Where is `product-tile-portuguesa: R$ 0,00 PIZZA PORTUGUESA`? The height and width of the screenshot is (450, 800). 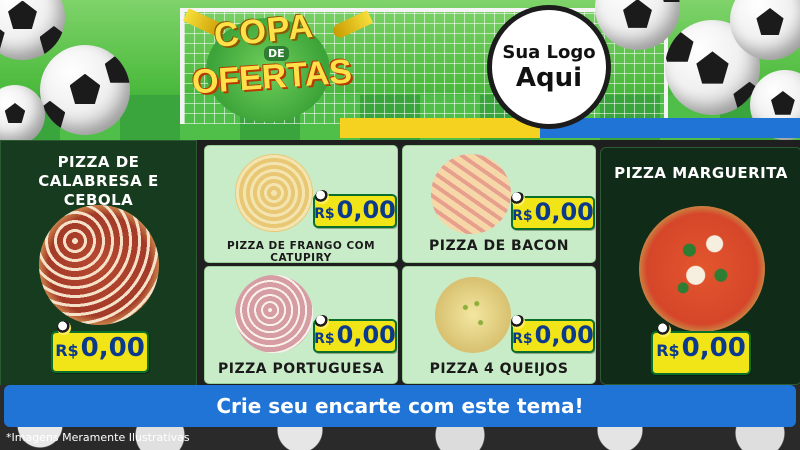 product-tile-portuguesa: R$ 0,00 PIZZA PORTUGUESA is located at coordinates (301, 325).